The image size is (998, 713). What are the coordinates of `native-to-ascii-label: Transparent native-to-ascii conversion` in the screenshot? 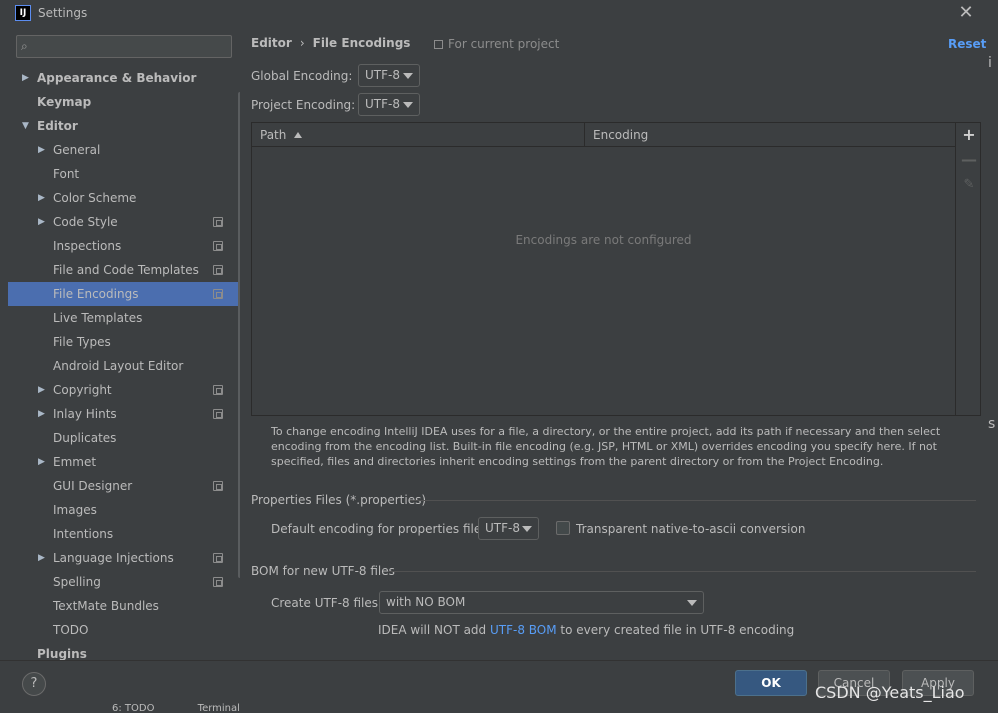 It's located at (690, 529).